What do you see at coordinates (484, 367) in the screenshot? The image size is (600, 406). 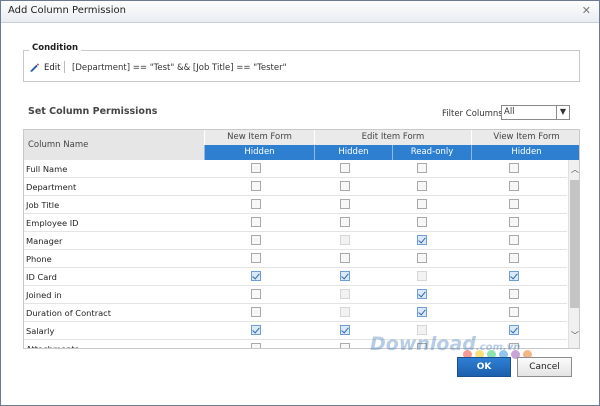 I see `ok-button: OK` at bounding box center [484, 367].